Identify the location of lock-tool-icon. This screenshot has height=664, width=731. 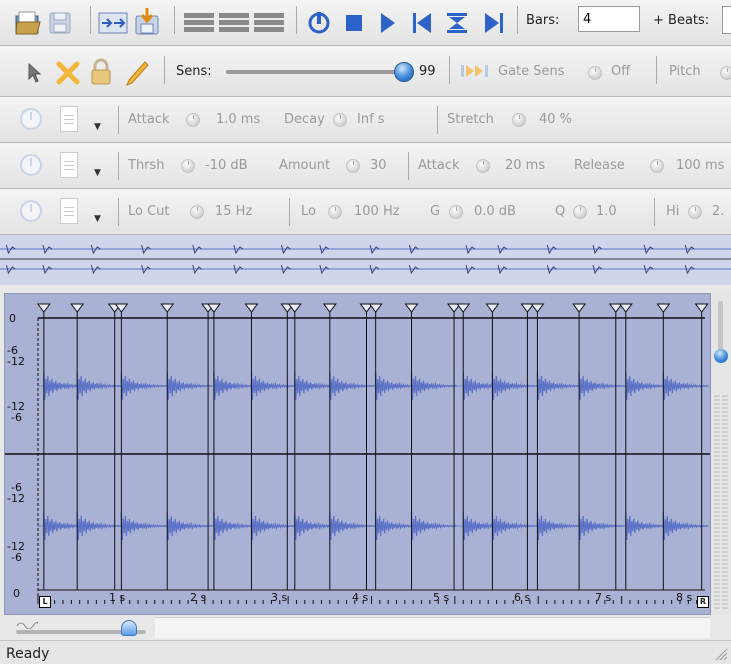
(101, 72).